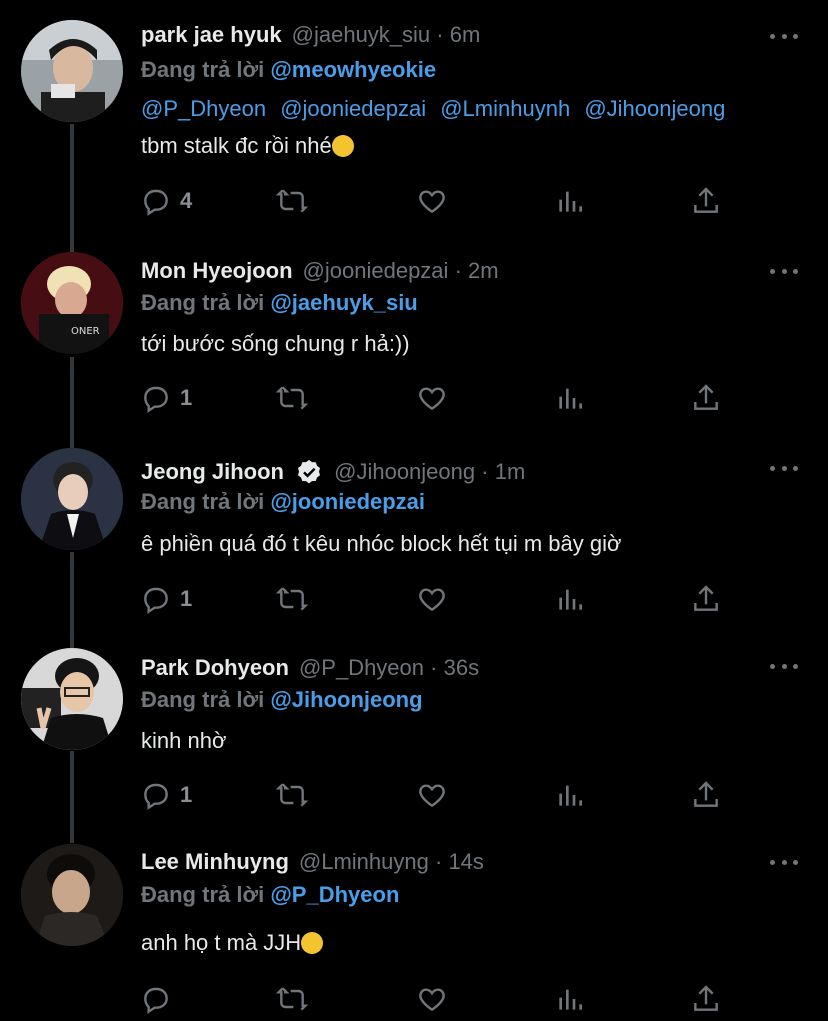  Describe the element at coordinates (232, 473) in the screenshot. I see `display-name: Jeong Jihoon` at that location.